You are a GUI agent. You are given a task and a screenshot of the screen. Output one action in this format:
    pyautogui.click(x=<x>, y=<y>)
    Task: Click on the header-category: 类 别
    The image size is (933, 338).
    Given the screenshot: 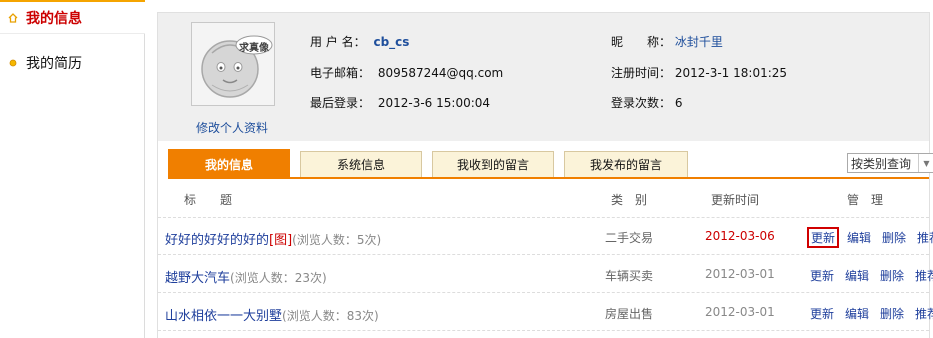 What is the action you would take?
    pyautogui.click(x=629, y=200)
    